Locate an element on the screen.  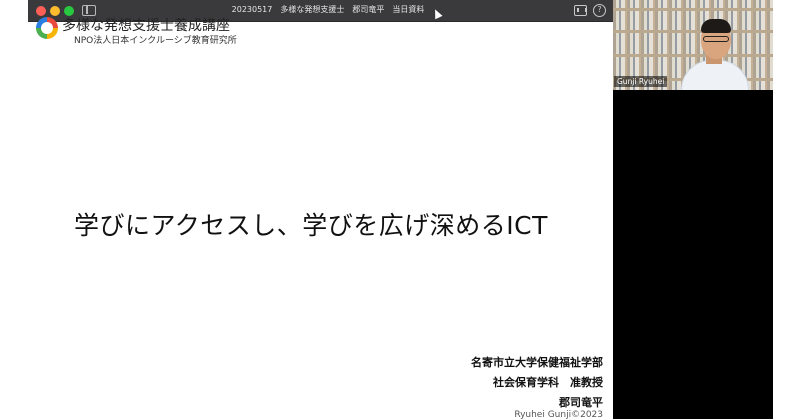
affiliation-university: 名寄市立大学保健福祉学部 is located at coordinates (537, 362).